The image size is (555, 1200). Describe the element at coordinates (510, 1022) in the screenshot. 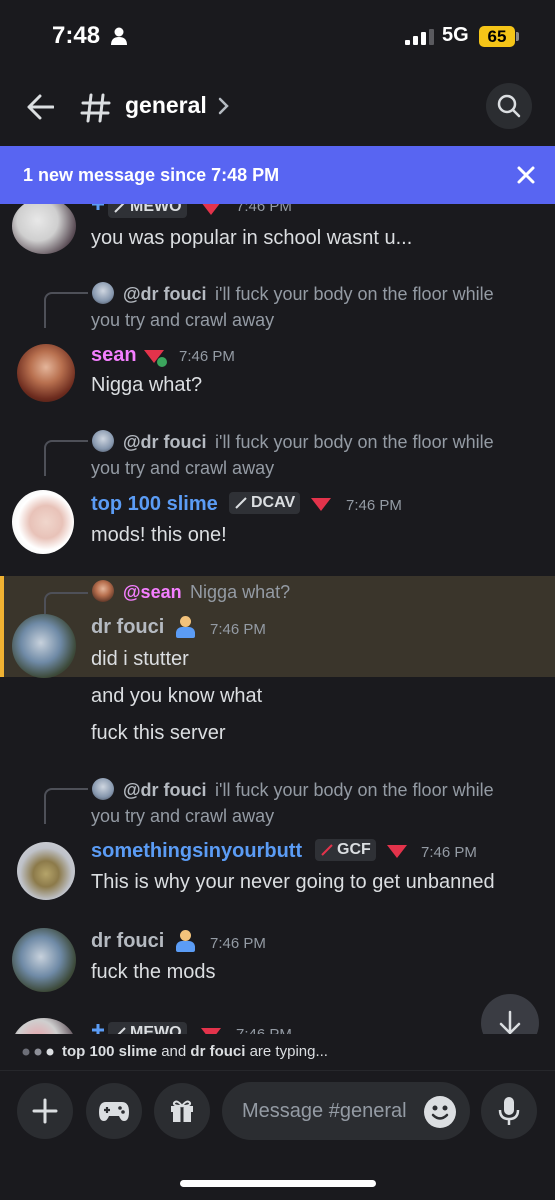

I see `arrow-down-icon` at that location.